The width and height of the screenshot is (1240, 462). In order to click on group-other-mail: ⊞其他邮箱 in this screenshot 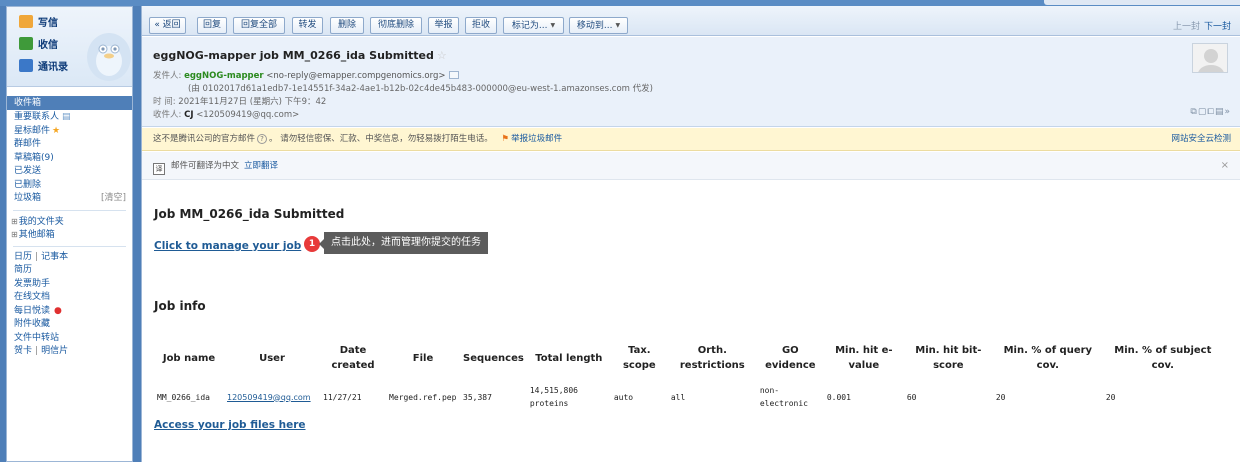, I will do `click(69, 235)`.